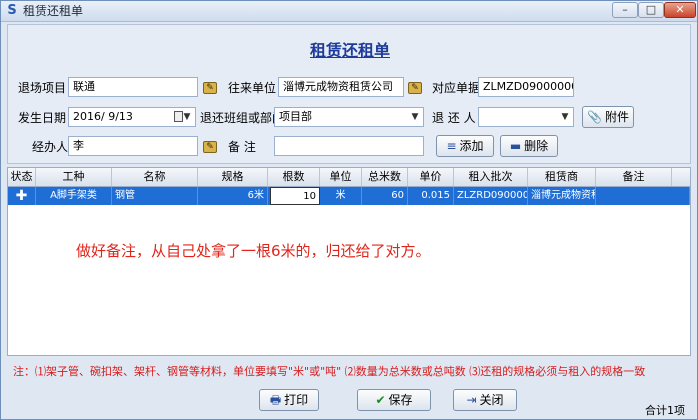 The height and width of the screenshot is (420, 698). Describe the element at coordinates (42, 88) in the screenshot. I see `return-project-label: 退场项目` at that location.